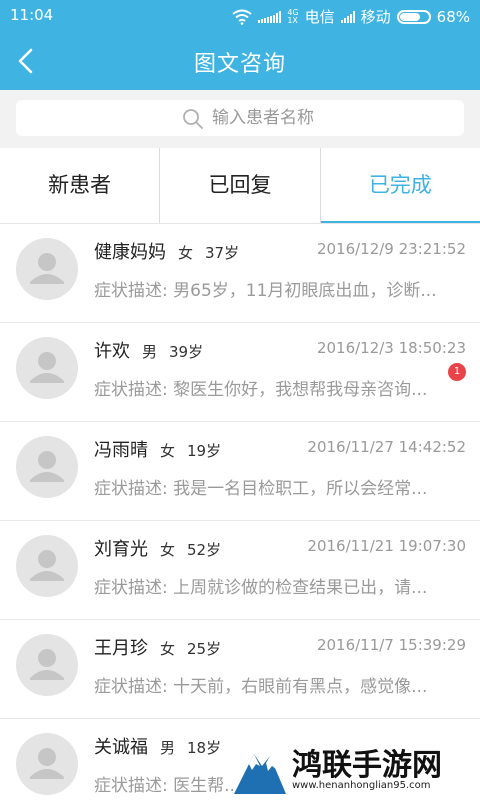 Image resolution: width=480 pixels, height=800 pixels. What do you see at coordinates (413, 16) in the screenshot?
I see `battery-icon` at bounding box center [413, 16].